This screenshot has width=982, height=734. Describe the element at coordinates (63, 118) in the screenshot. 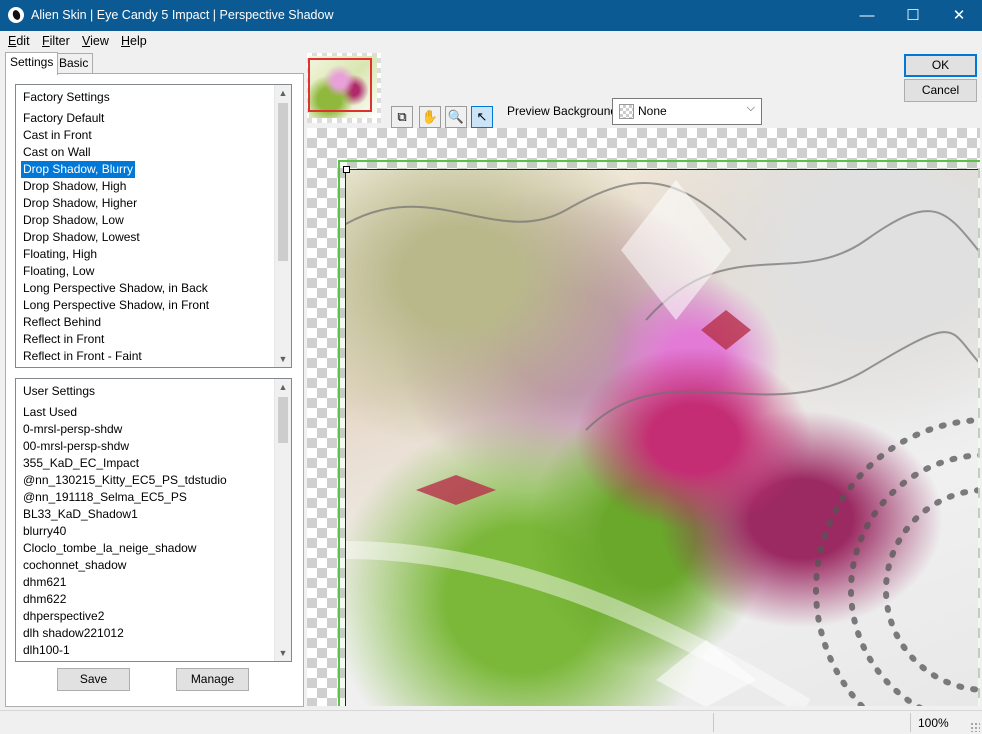

I see `list-item: Factory Default` at that location.